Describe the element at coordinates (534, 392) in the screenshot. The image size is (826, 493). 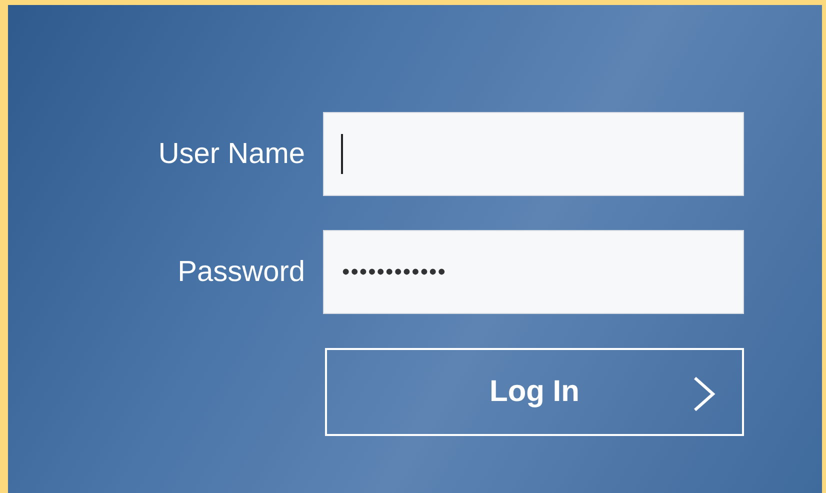
I see `login-button: Log In` at that location.